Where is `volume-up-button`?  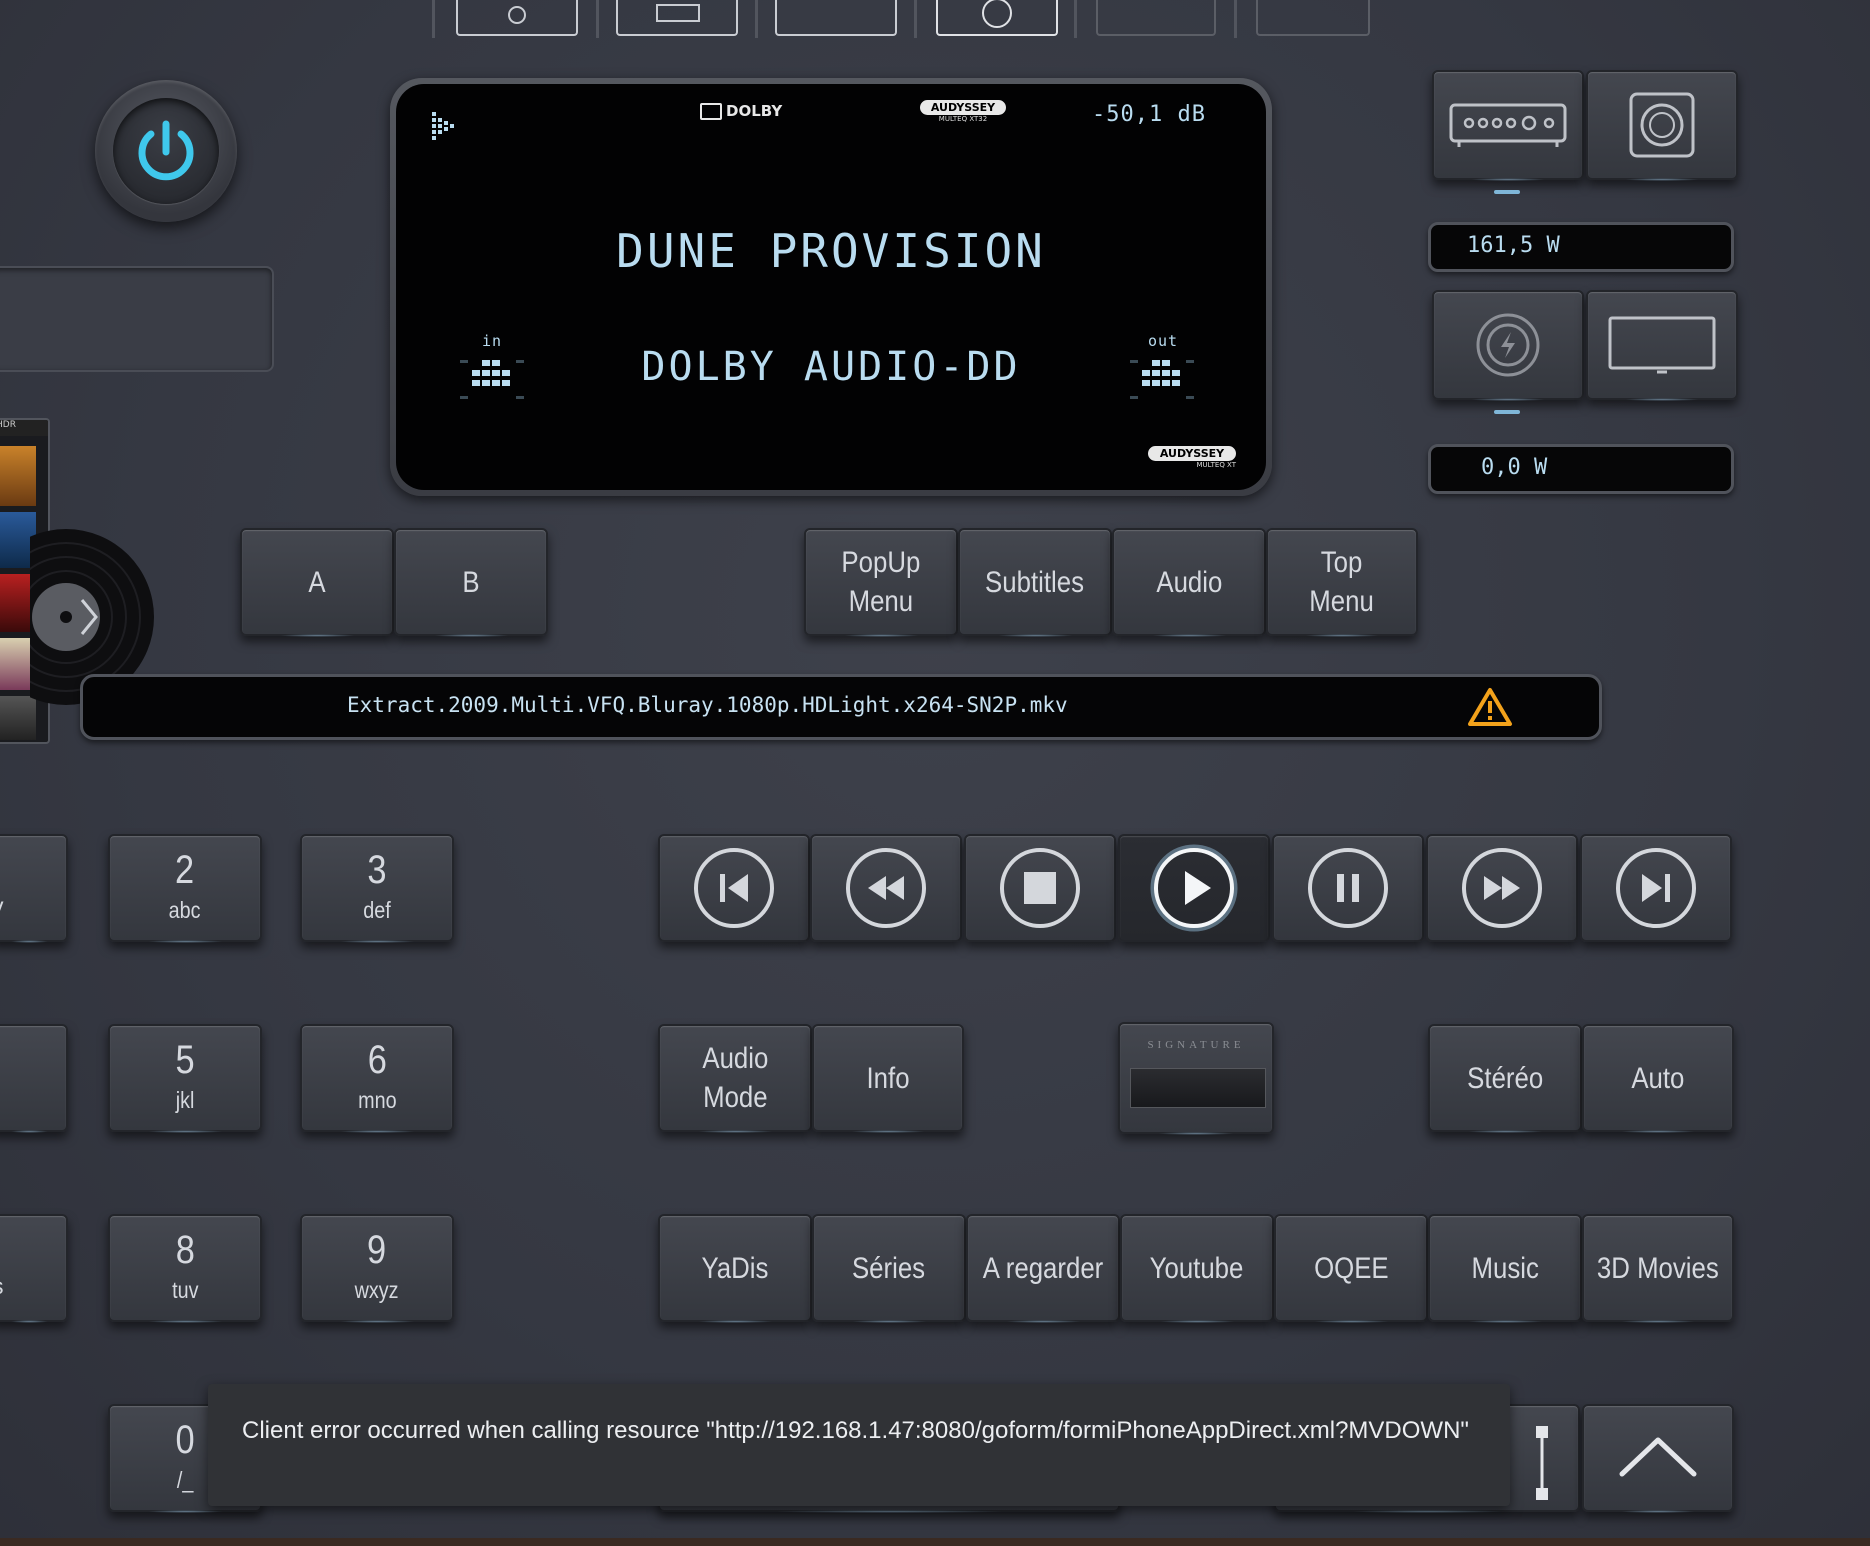
volume-up-button is located at coordinates (1658, 1458).